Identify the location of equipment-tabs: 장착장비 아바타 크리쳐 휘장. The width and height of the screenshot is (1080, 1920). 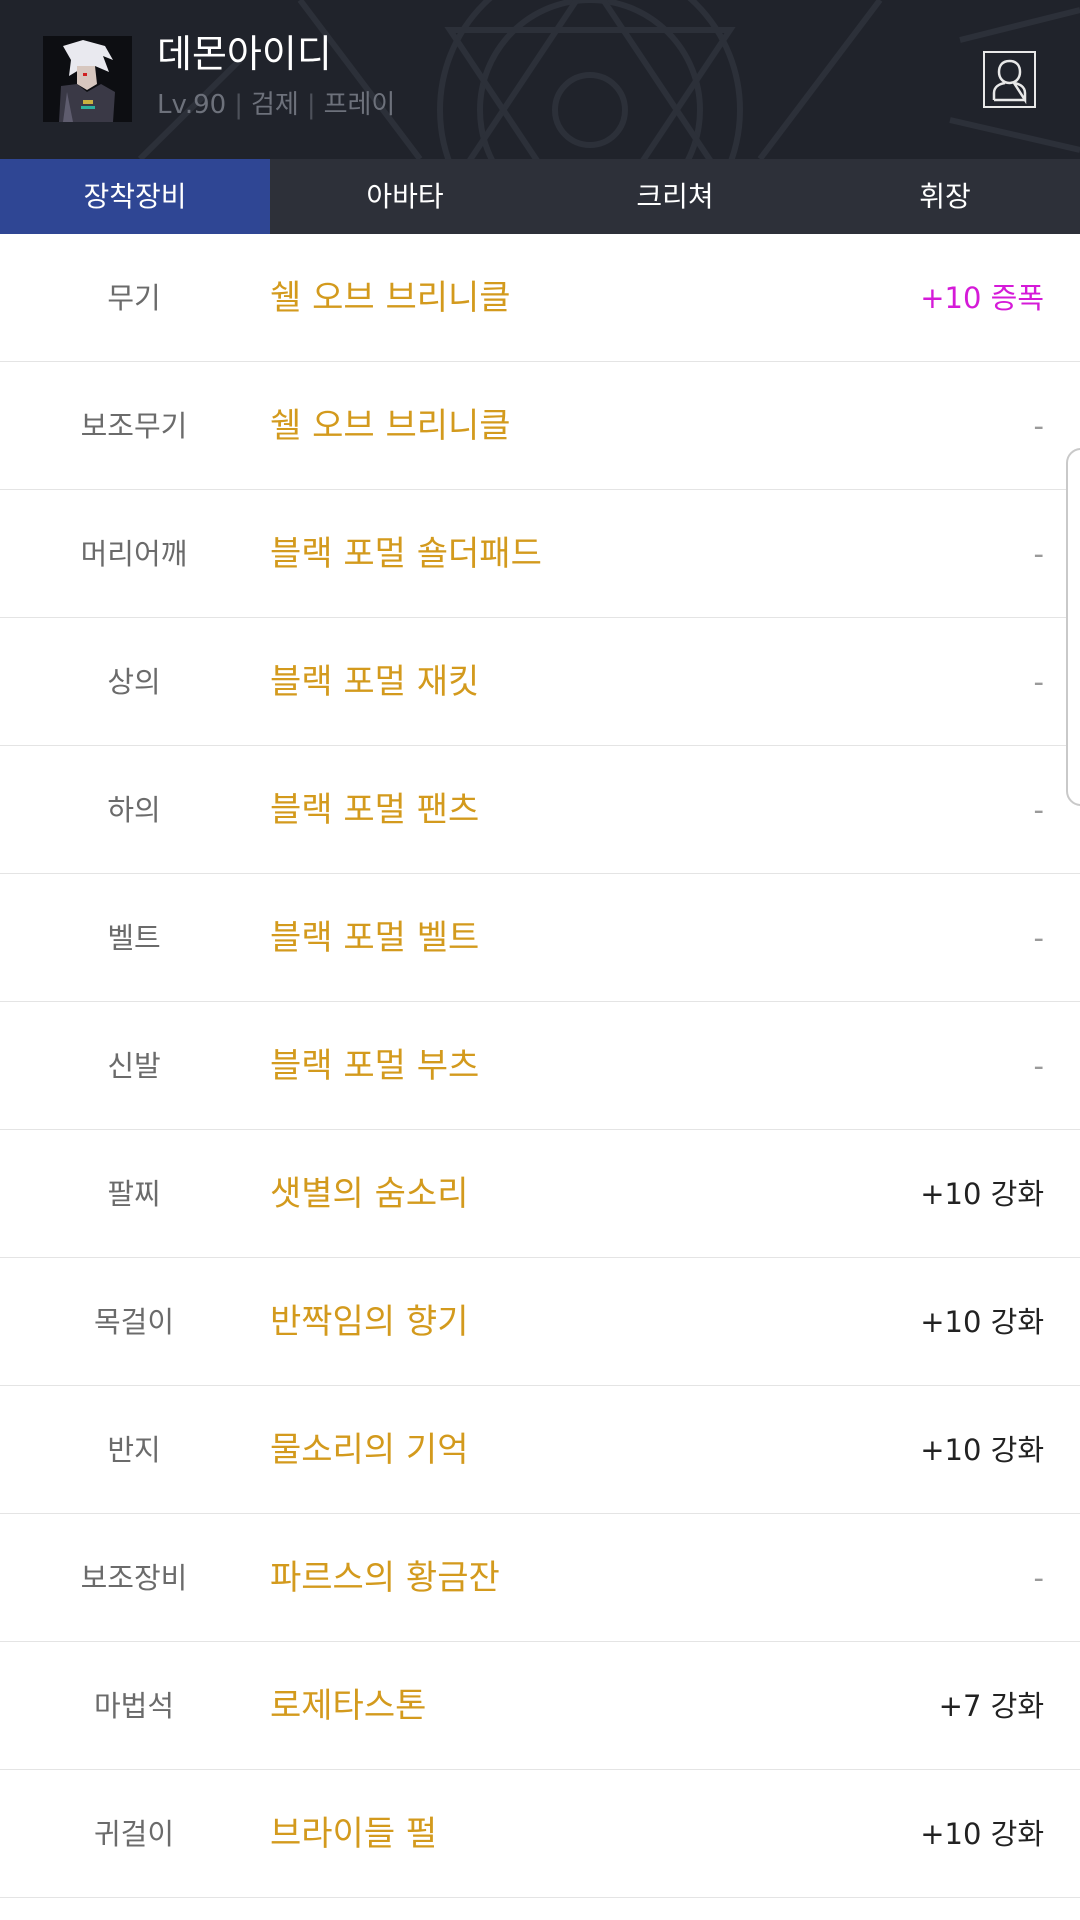
(540, 196).